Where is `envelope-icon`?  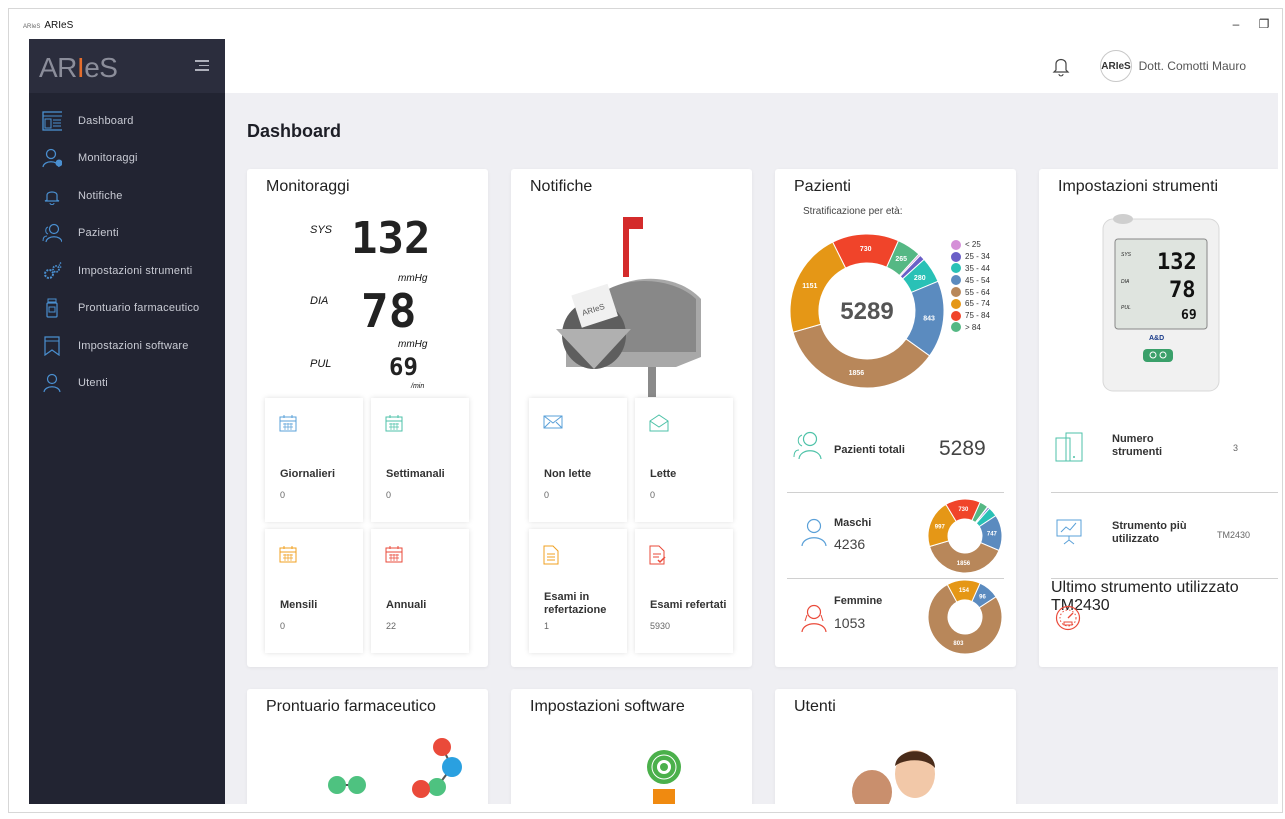
envelope-icon is located at coordinates (553, 424).